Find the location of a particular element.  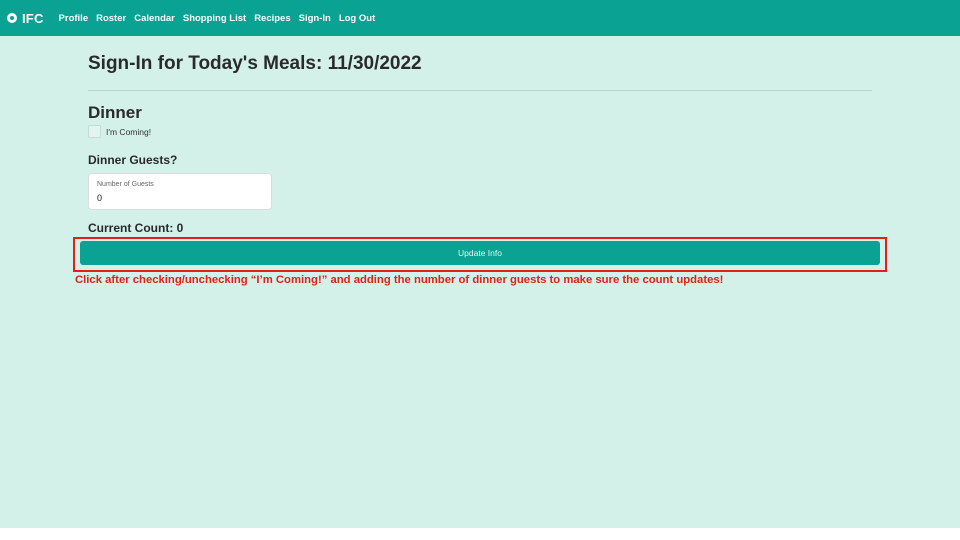

nav-link-shopping-list: Shopping List is located at coordinates (214, 18).